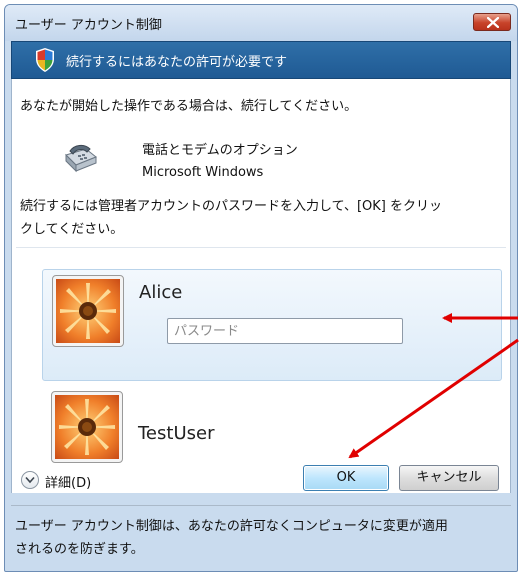 The width and height of the screenshot is (524, 576). Describe the element at coordinates (45, 60) in the screenshot. I see `shield-icon` at that location.